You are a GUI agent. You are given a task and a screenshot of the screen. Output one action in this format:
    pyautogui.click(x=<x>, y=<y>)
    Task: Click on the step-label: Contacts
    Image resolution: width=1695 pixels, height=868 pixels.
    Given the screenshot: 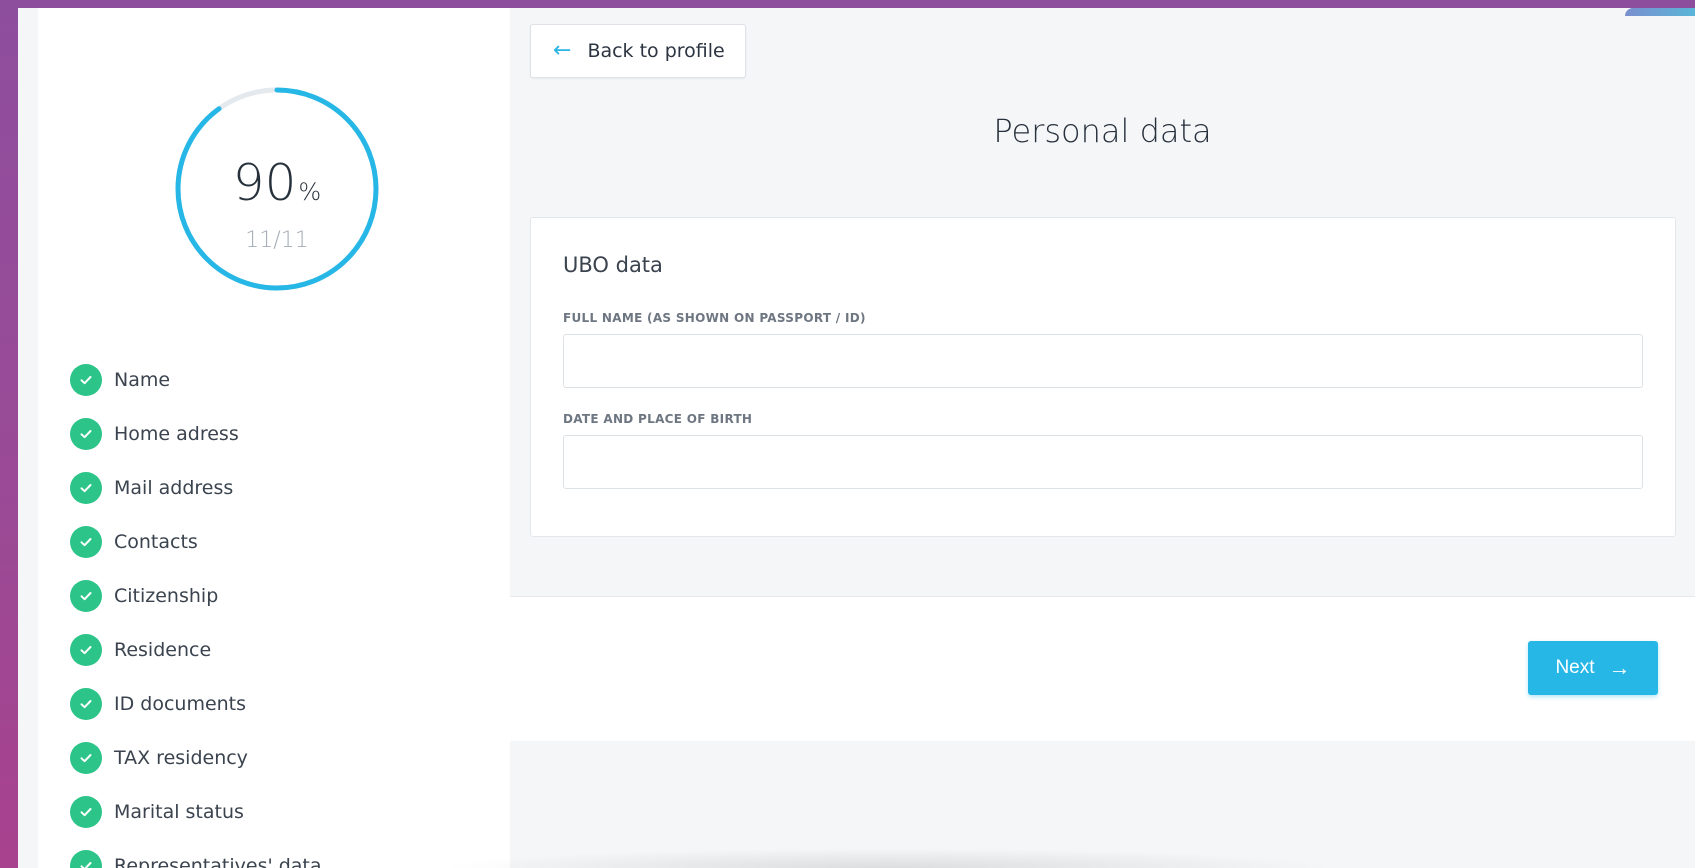 What is the action you would take?
    pyautogui.click(x=156, y=542)
    